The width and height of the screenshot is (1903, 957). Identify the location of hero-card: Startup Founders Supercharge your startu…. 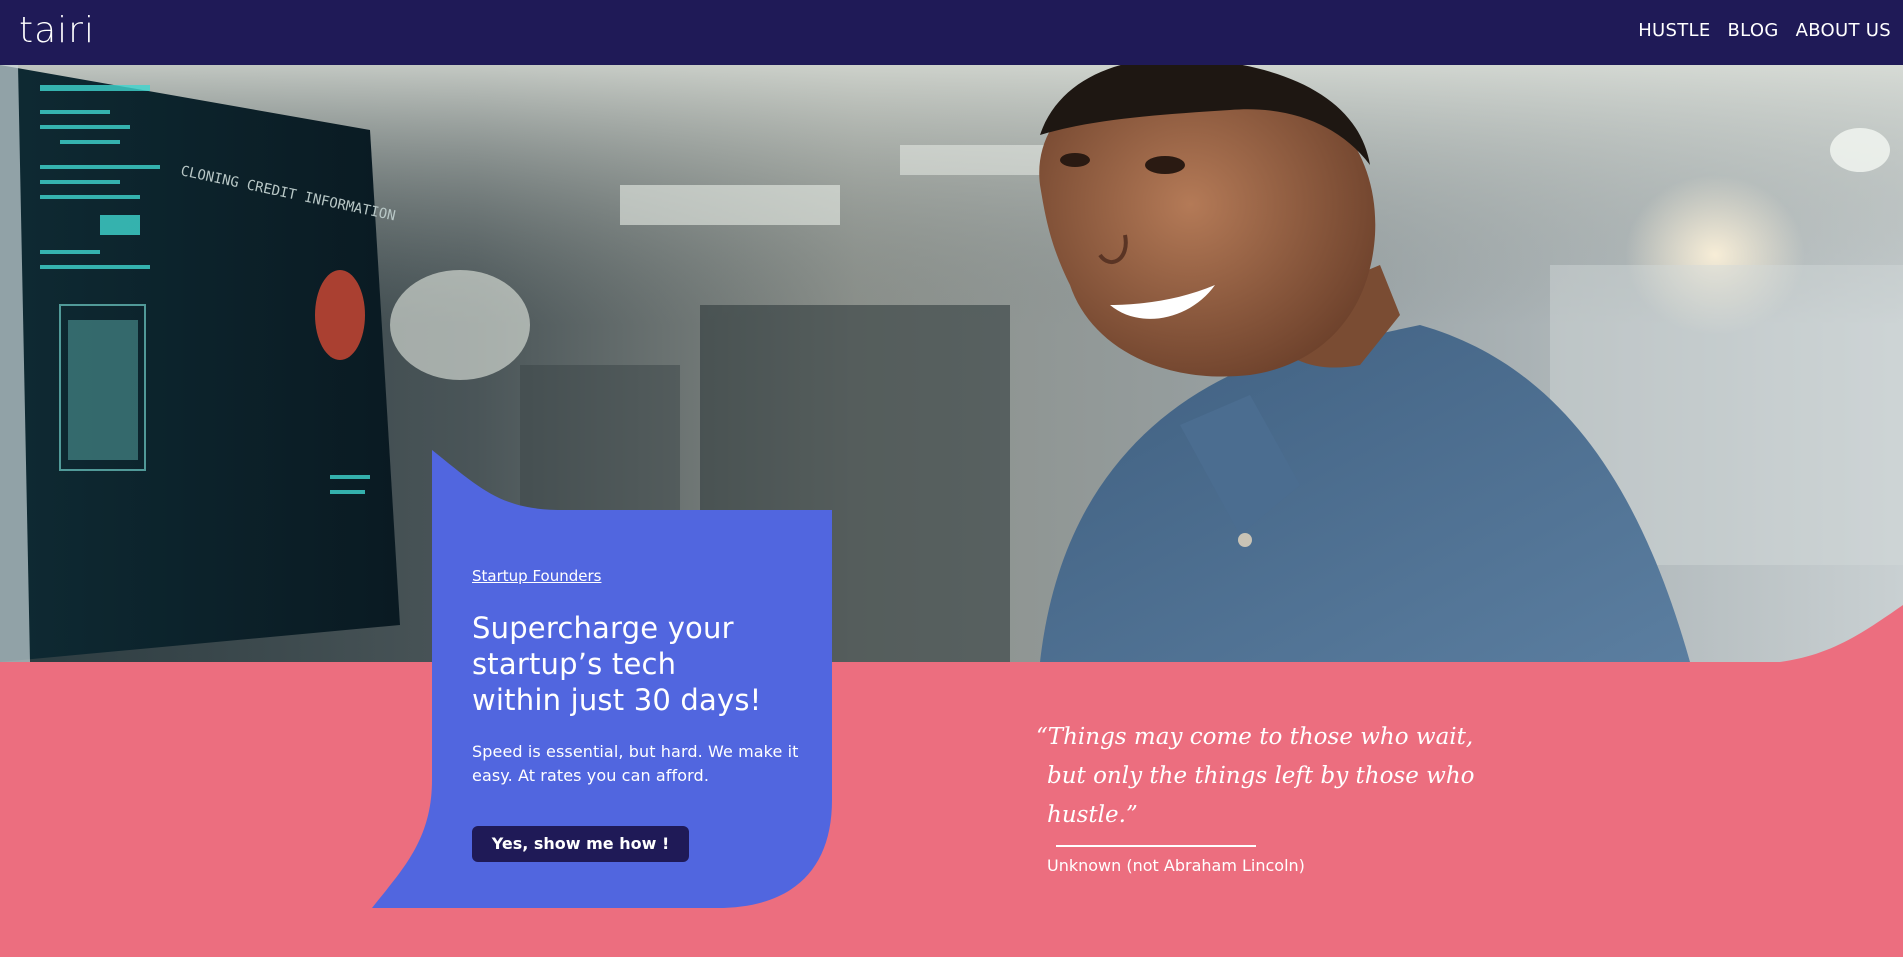
(642, 714).